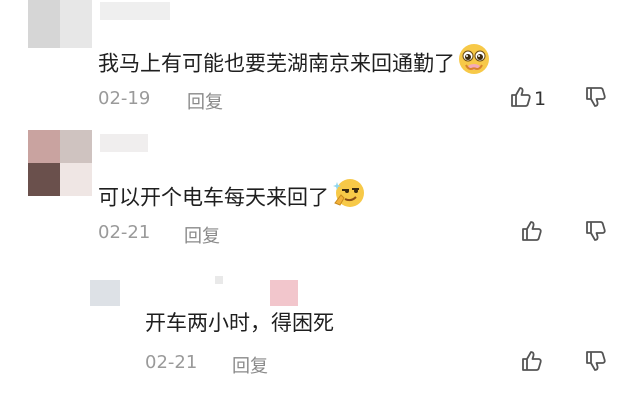 This screenshot has height=400, width=640. Describe the element at coordinates (124, 98) in the screenshot. I see `comment-date: 02-19` at that location.